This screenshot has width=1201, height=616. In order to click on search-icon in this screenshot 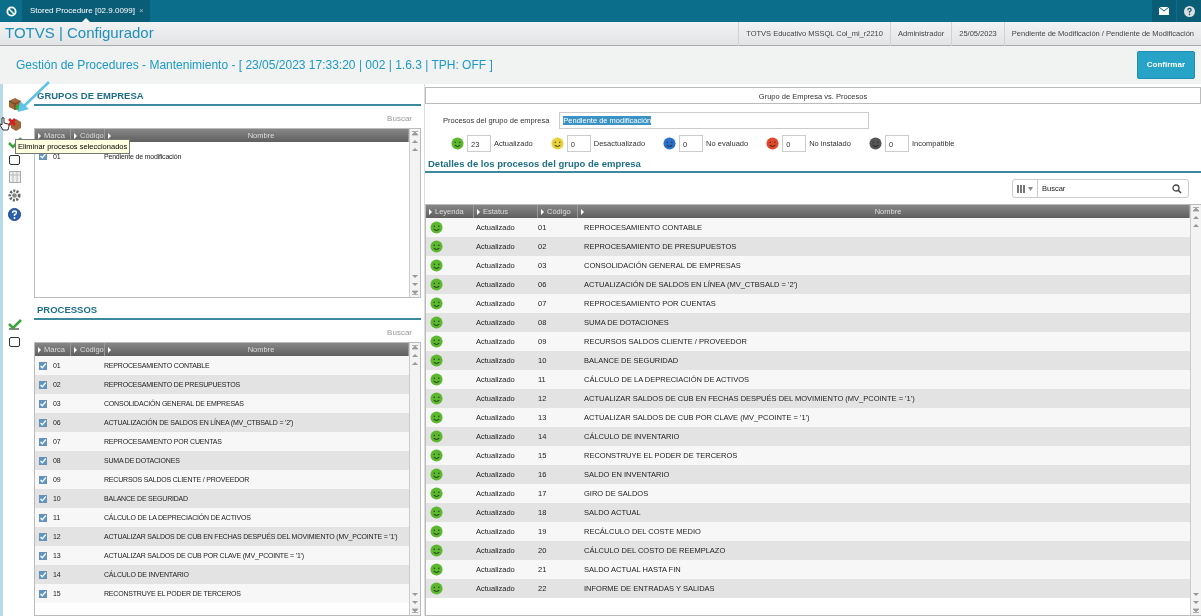, I will do `click(1177, 188)`.